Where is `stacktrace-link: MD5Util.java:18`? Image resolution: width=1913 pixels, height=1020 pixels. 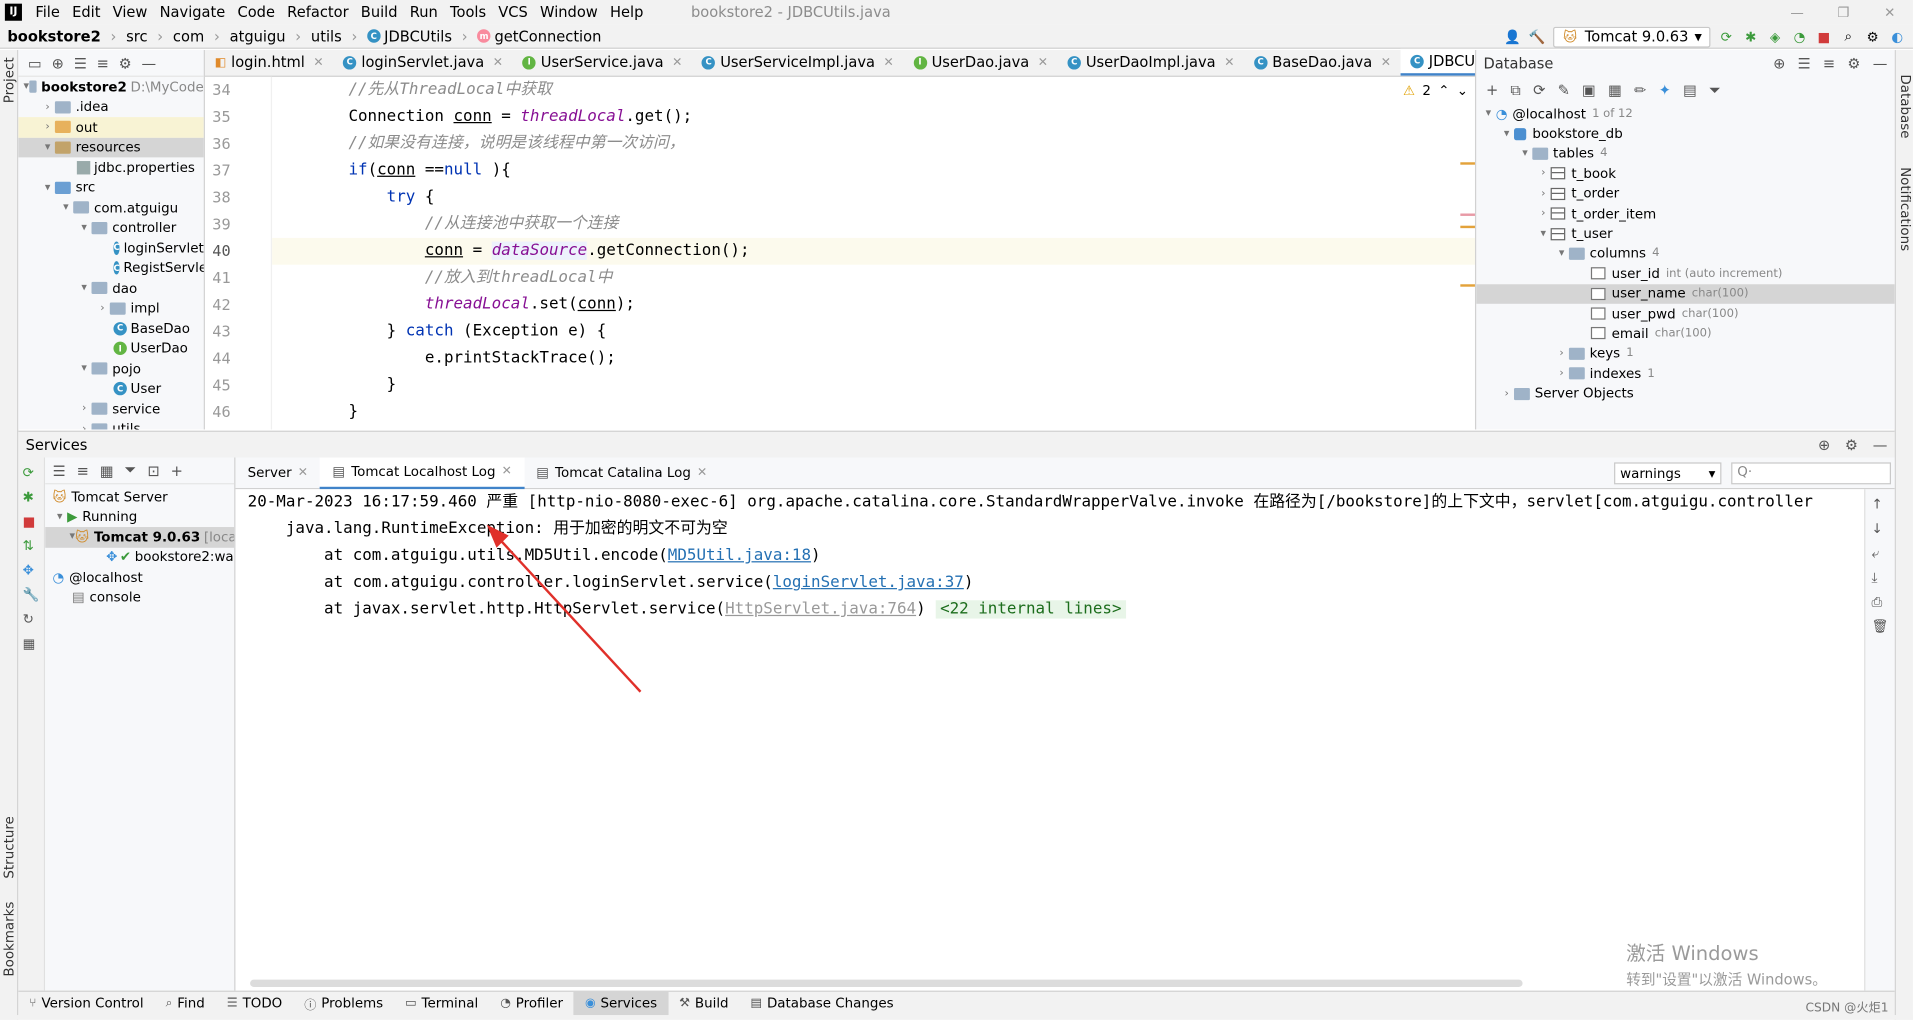
stacktrace-link: MD5Util.java:18 is located at coordinates (739, 556).